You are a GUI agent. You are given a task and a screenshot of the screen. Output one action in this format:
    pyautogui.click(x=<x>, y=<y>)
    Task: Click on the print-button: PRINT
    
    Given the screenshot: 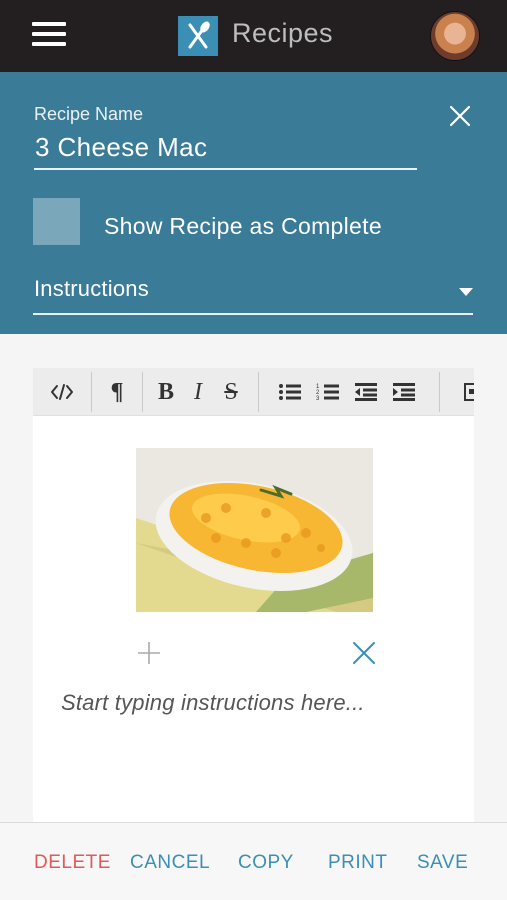 What is the action you would take?
    pyautogui.click(x=358, y=863)
    